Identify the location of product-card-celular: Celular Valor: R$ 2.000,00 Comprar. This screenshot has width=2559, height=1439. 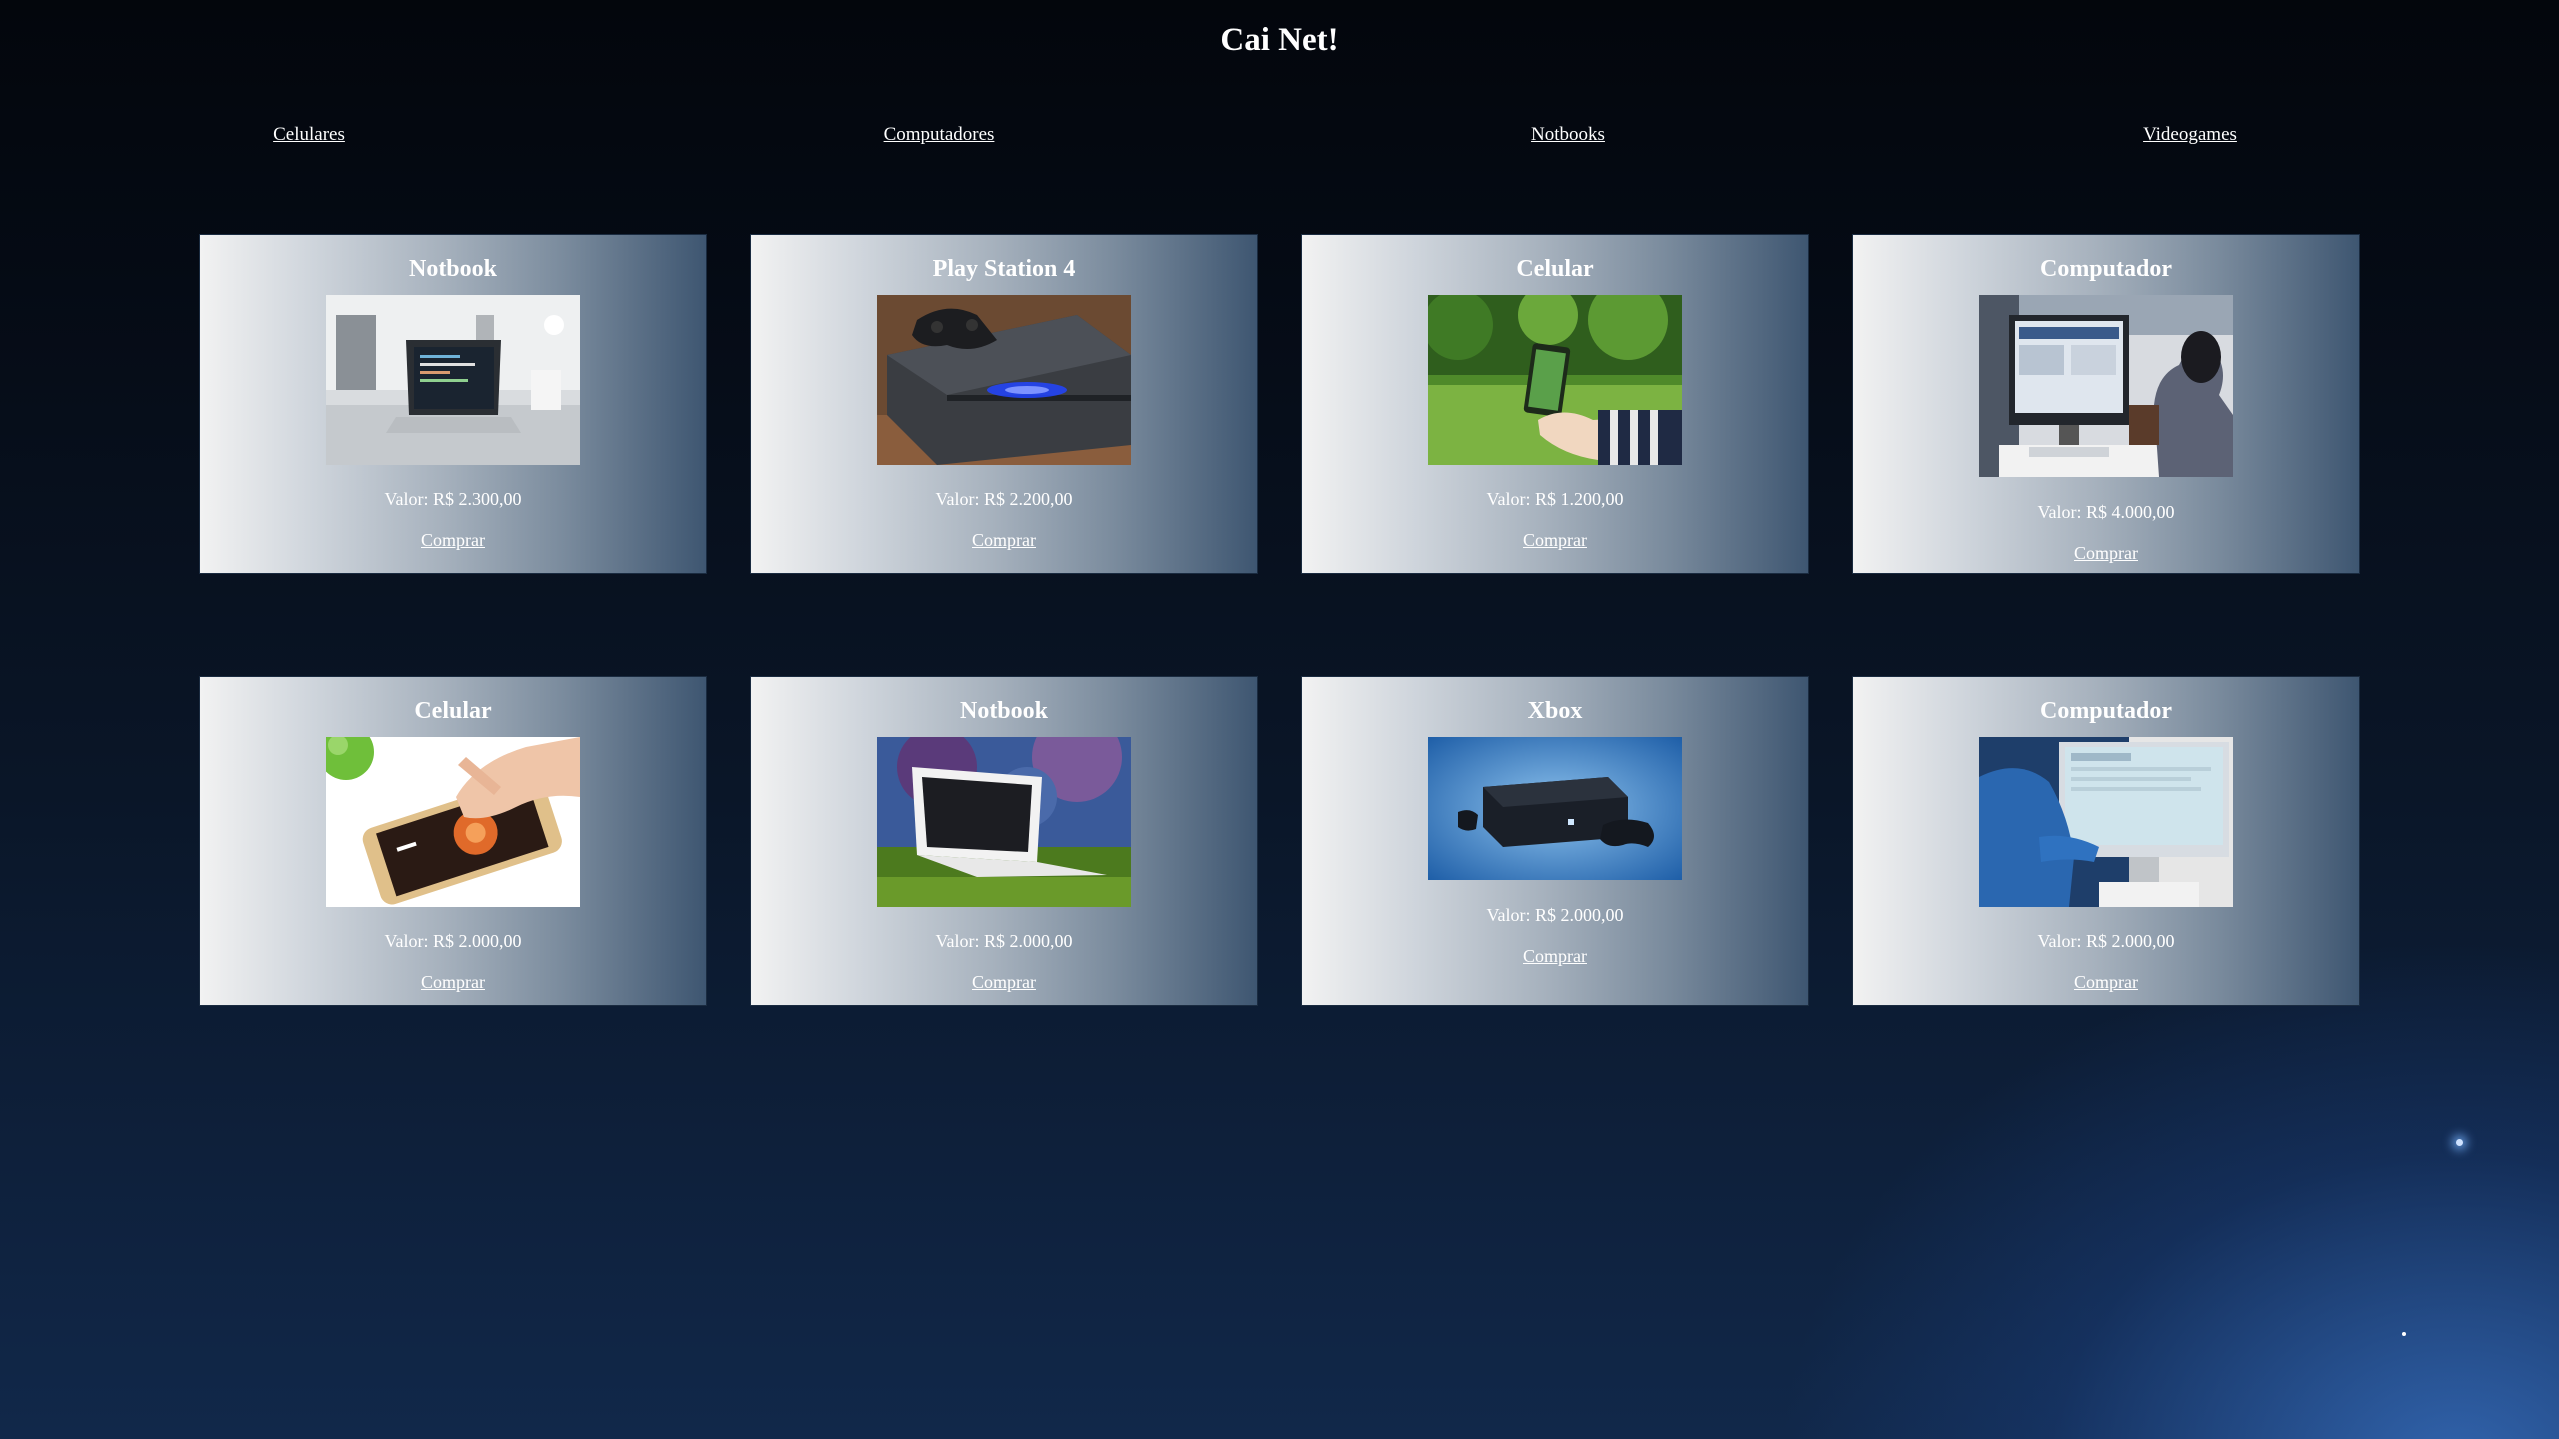
(453, 841).